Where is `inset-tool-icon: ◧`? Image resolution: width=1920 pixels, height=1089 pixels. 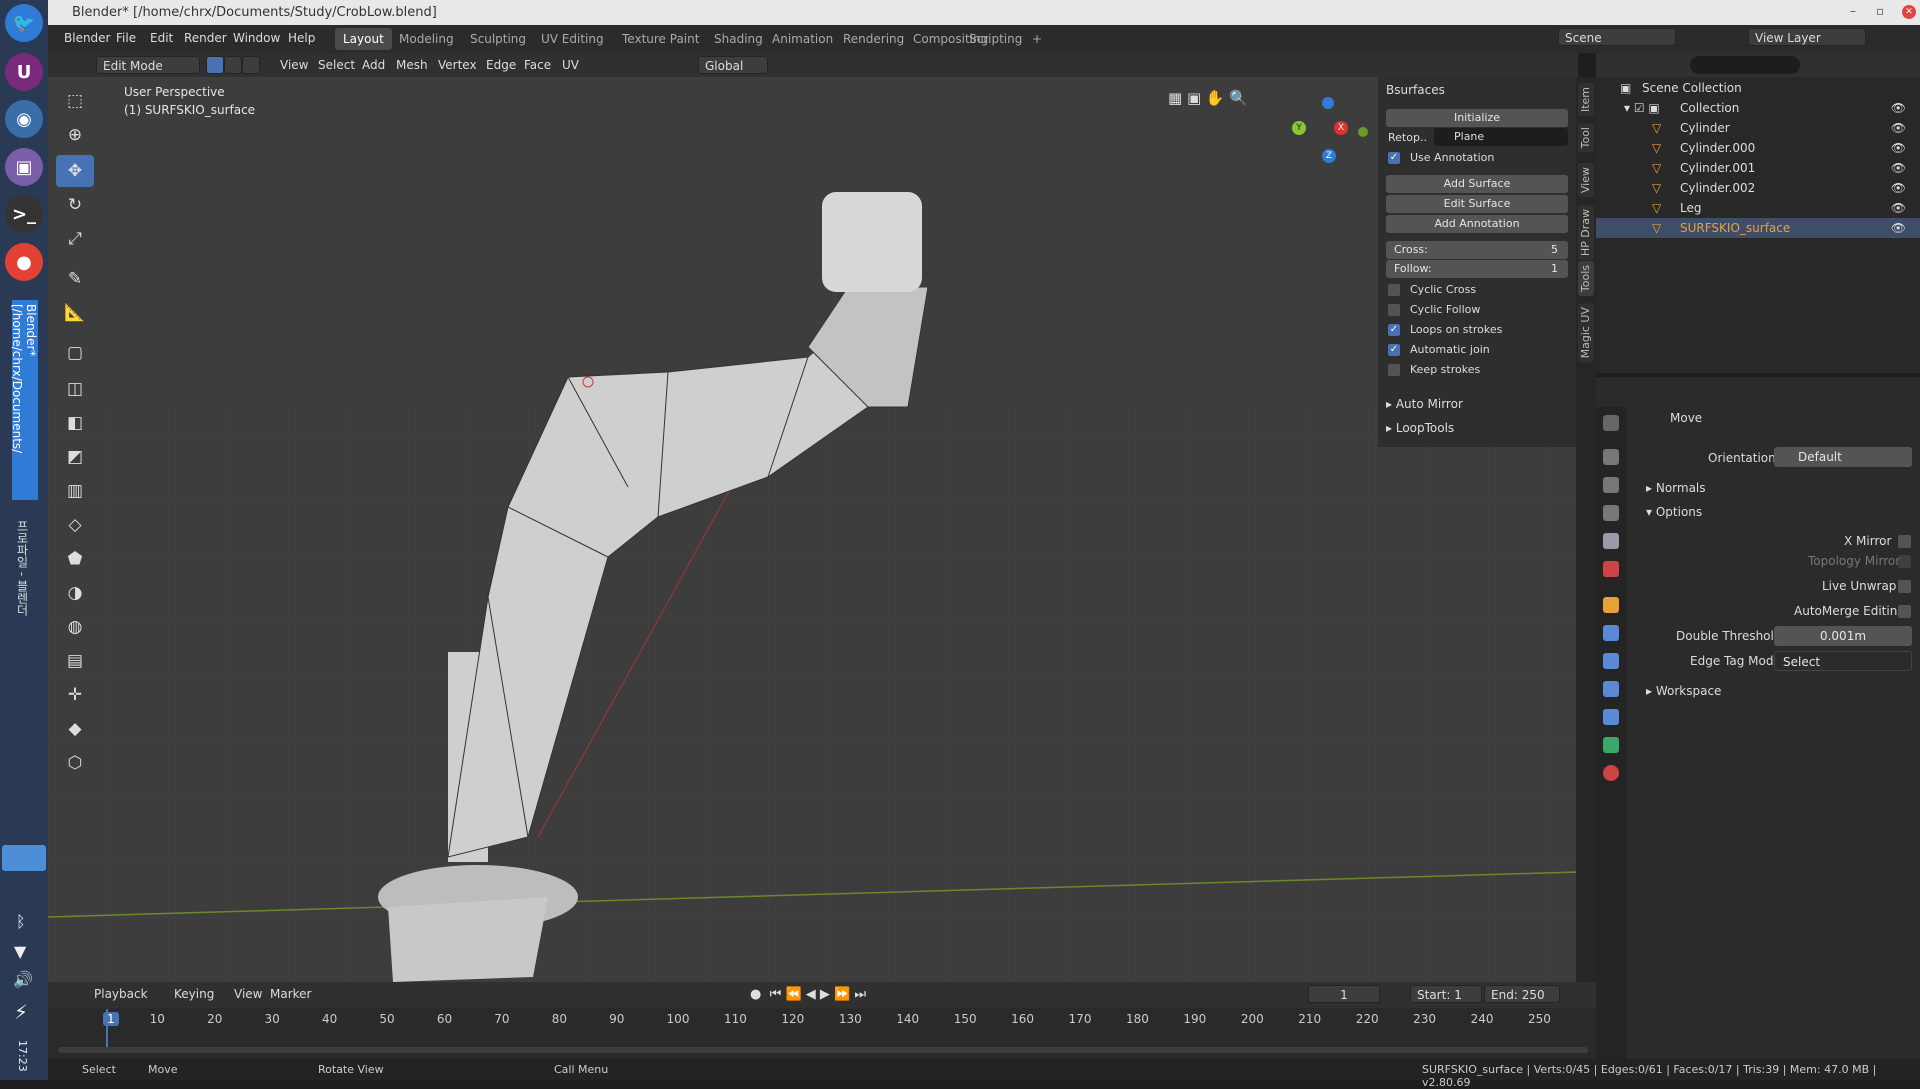
inset-tool-icon: ◧ is located at coordinates (75, 423).